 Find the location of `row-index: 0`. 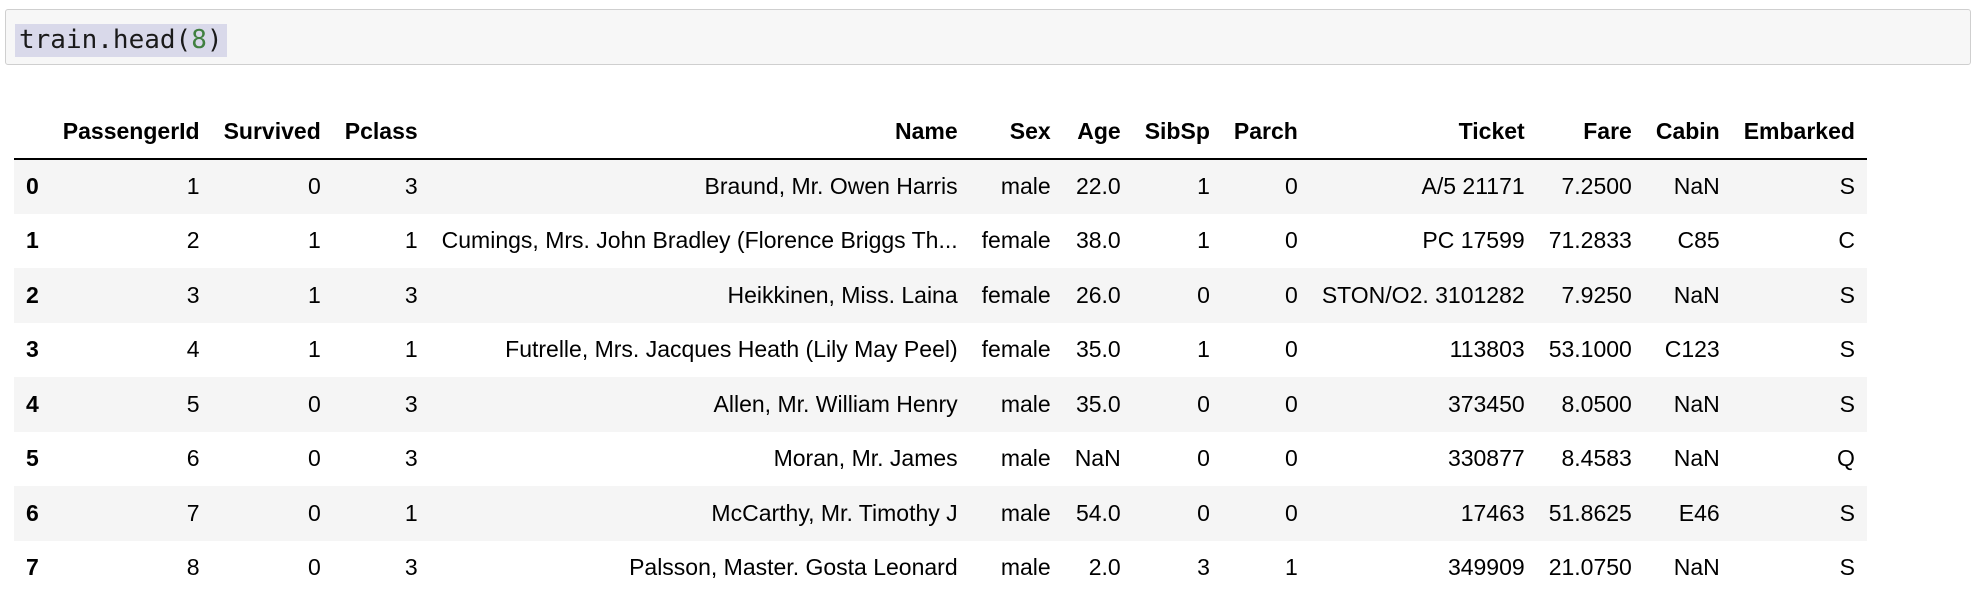

row-index: 0 is located at coordinates (32, 186).